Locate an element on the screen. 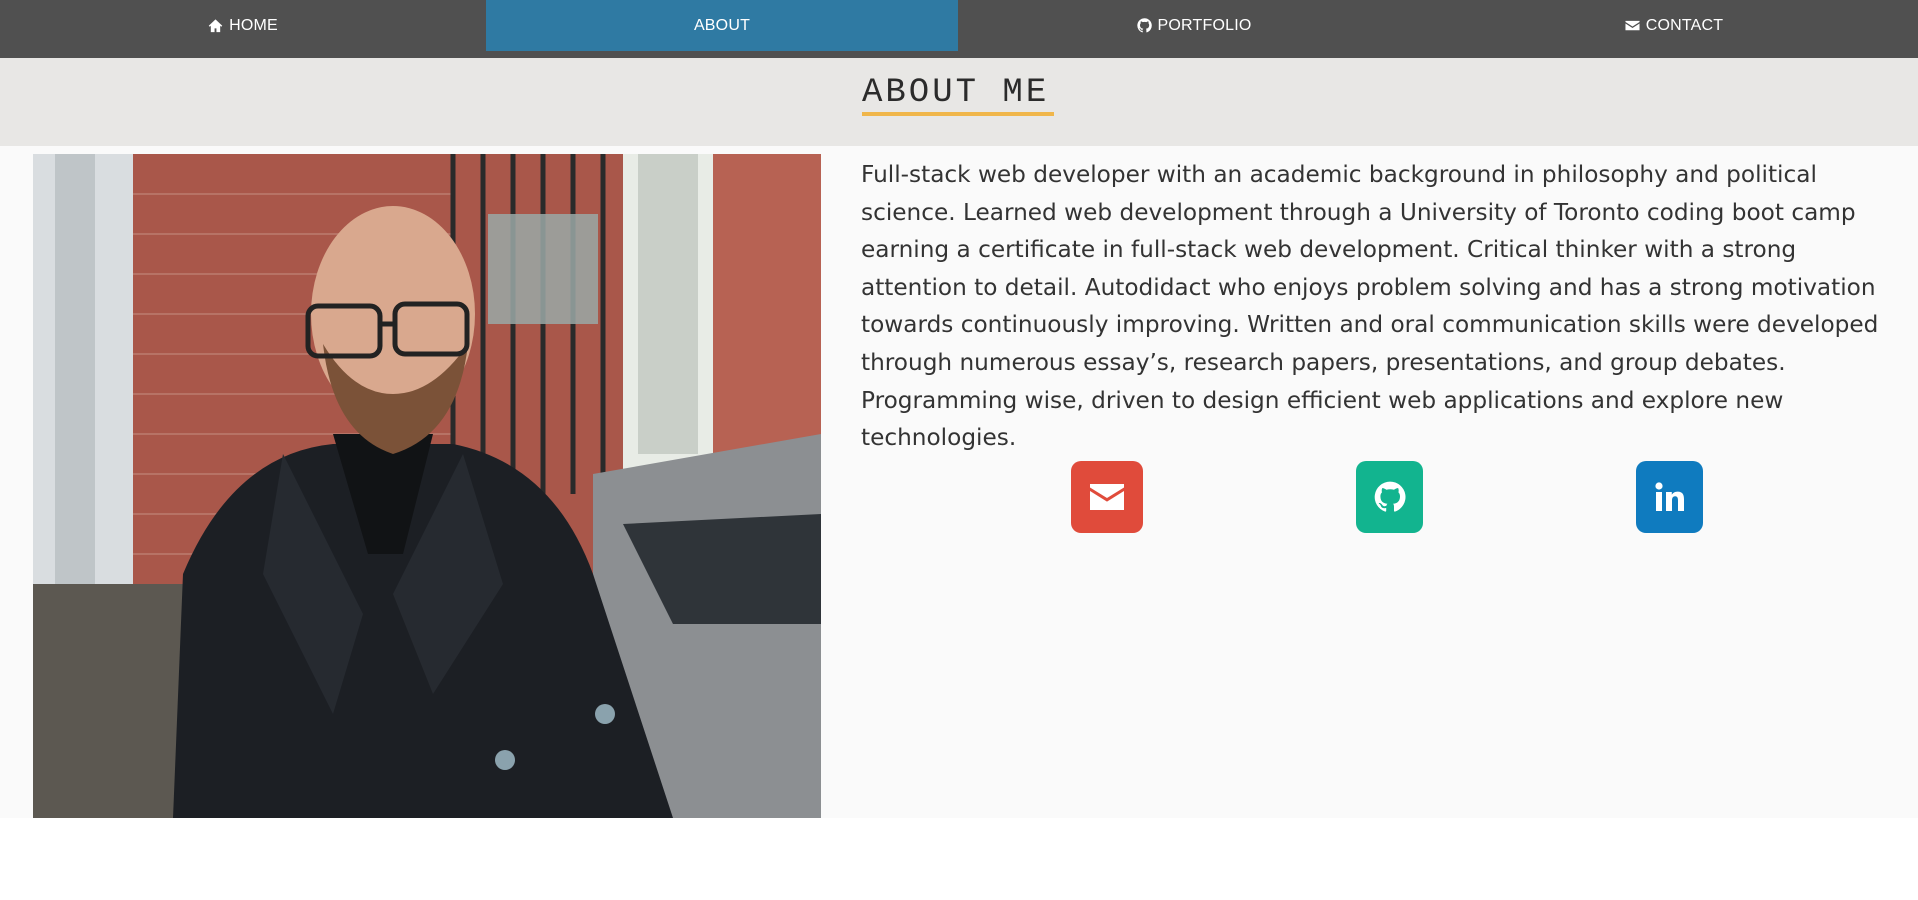  nav-item-portfolio: PORTFOLIO is located at coordinates (1194, 25).